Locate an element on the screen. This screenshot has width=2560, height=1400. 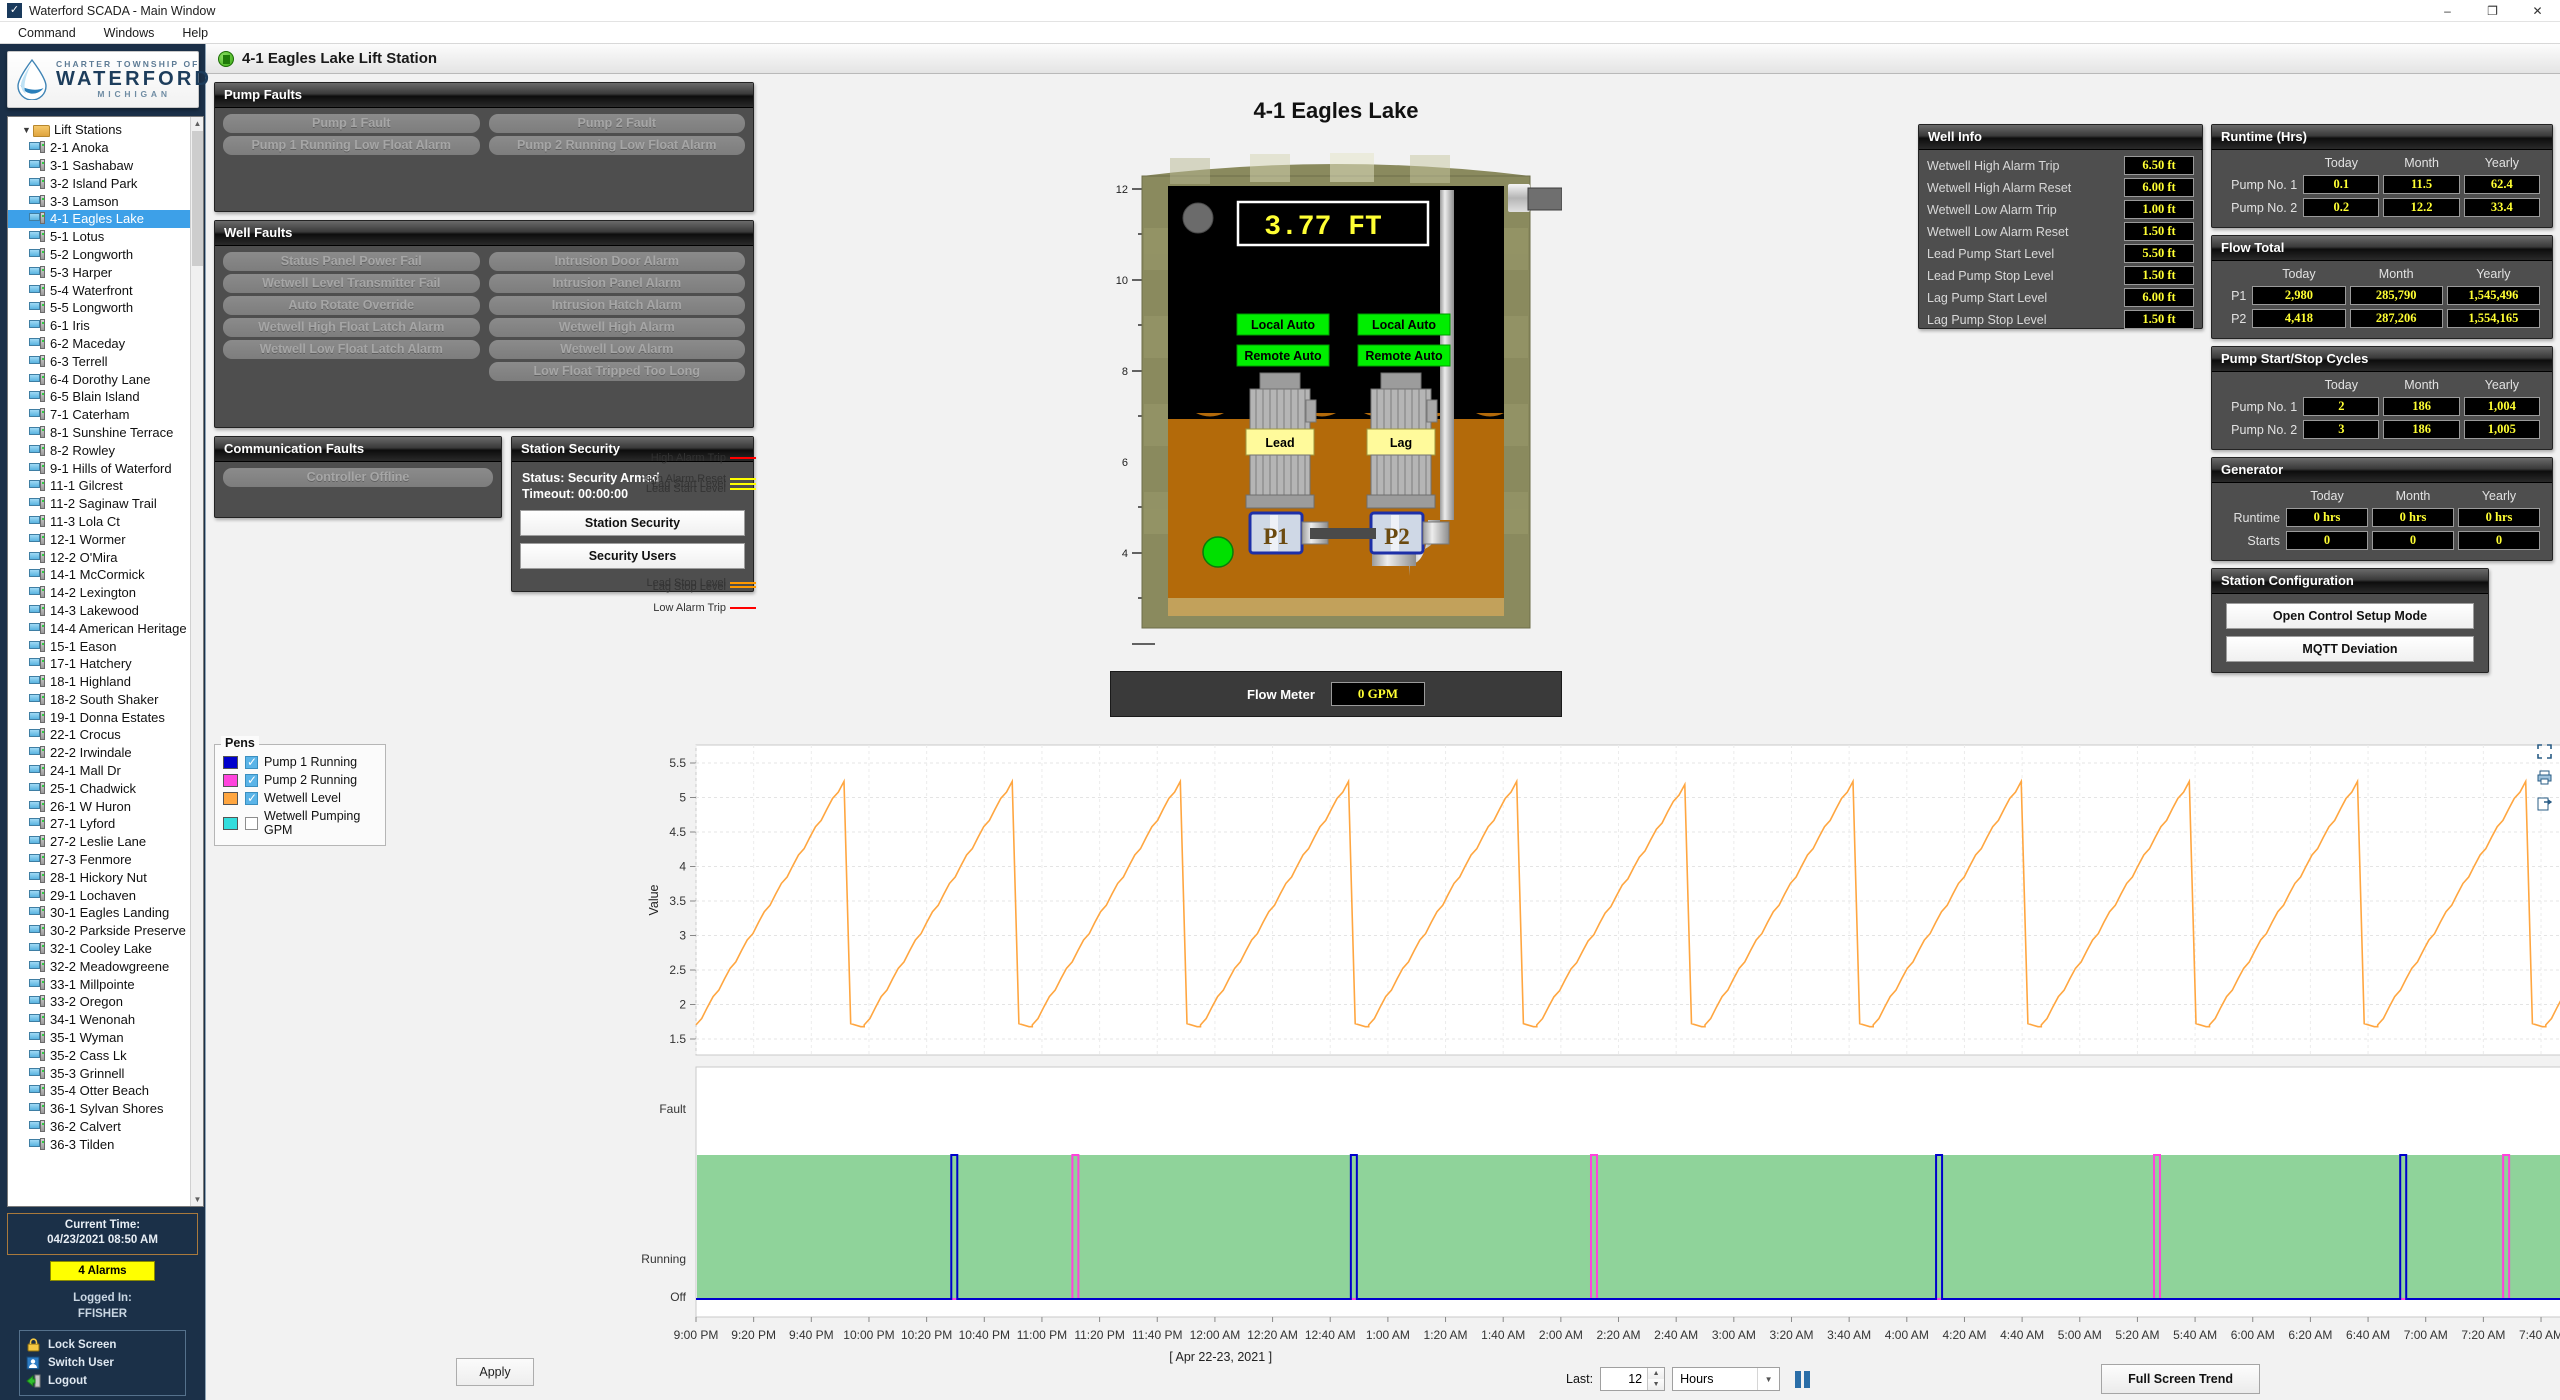
mqtt-deviation-button: MQTT Deviation is located at coordinates (2350, 649).